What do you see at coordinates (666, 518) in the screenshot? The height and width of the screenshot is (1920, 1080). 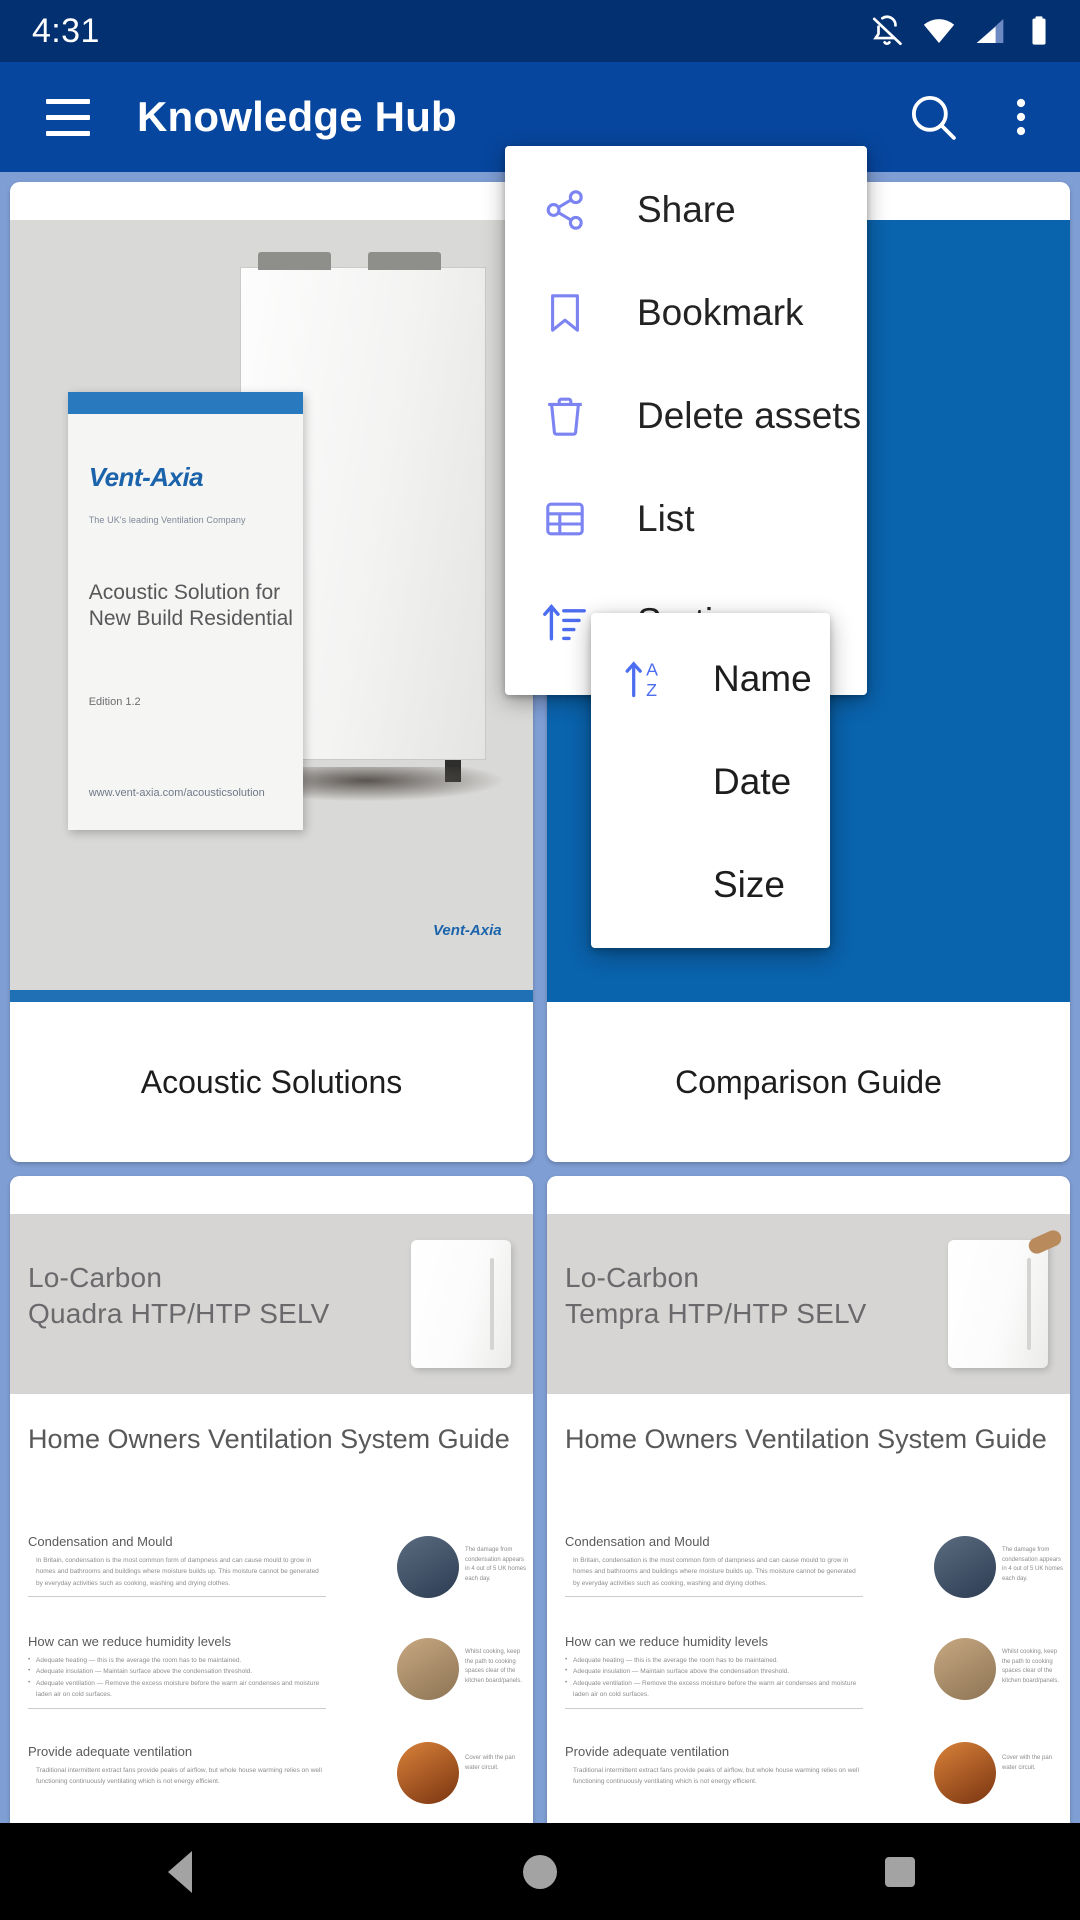 I see `menu-item-label: List` at bounding box center [666, 518].